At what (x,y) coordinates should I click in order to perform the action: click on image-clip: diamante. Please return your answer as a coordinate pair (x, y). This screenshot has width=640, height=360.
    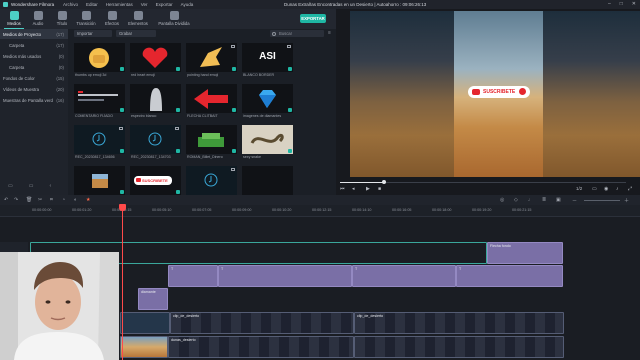
    Looking at the image, I should click on (153, 299).